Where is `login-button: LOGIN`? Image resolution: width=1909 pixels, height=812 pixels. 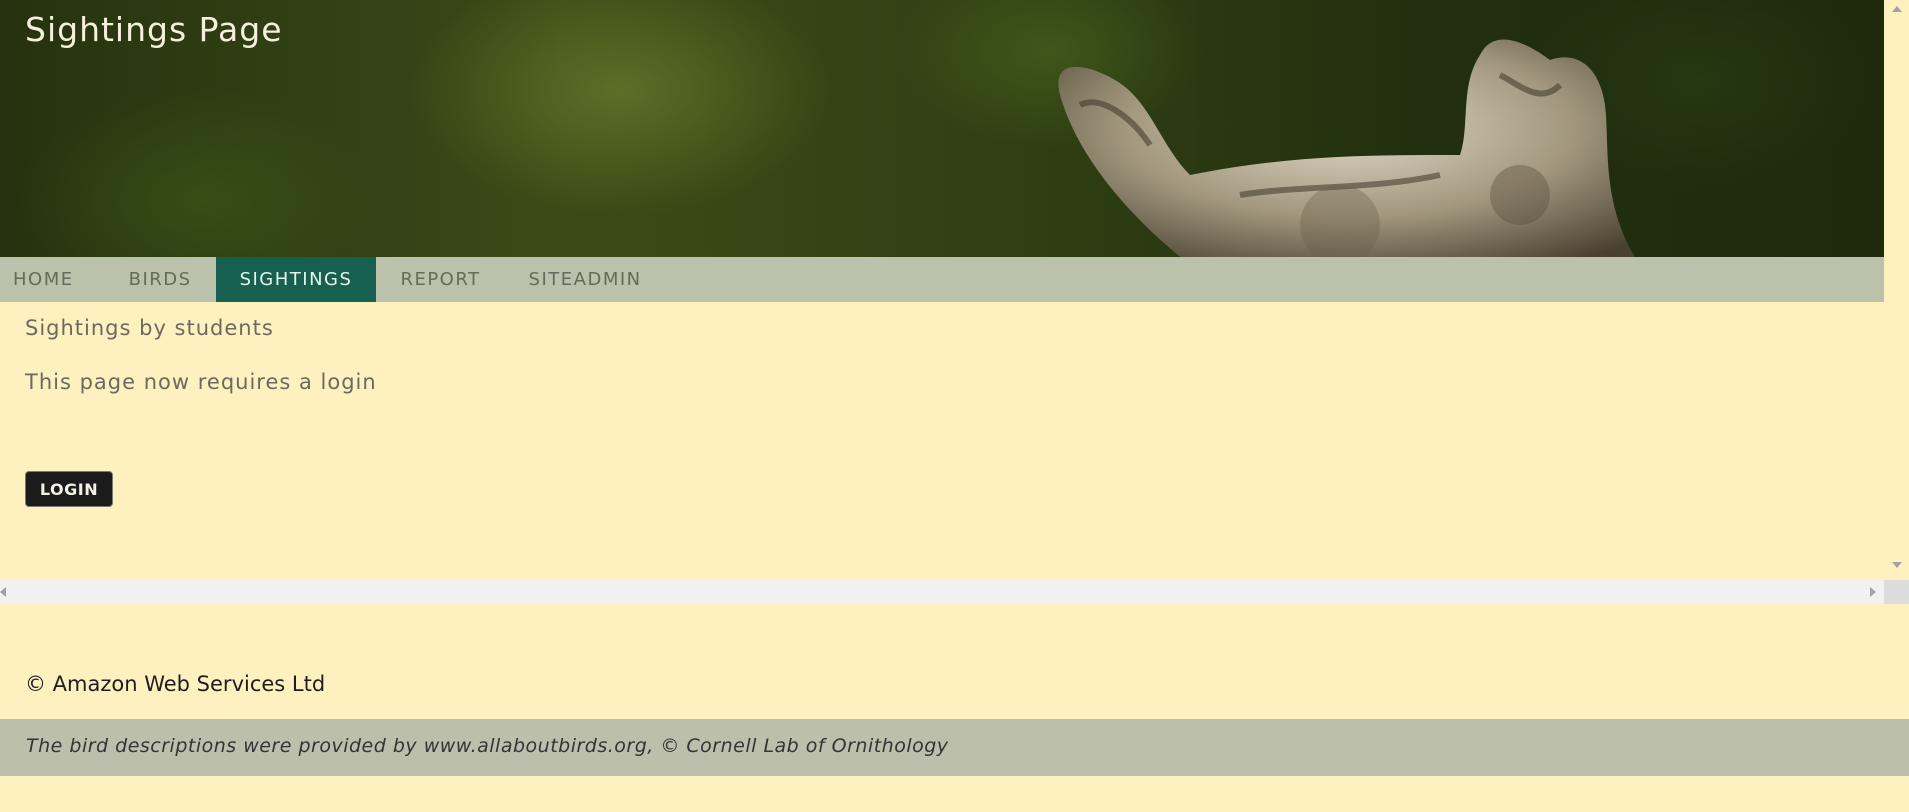
login-button: LOGIN is located at coordinates (69, 489).